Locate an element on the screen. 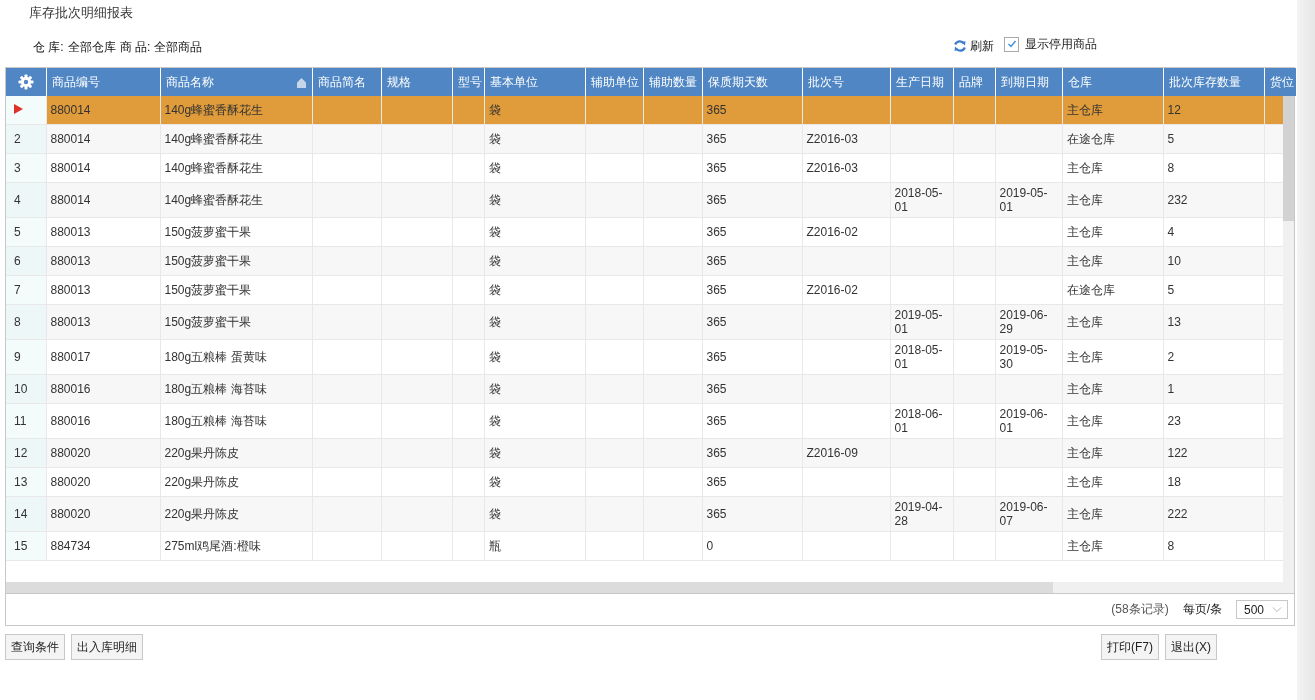 This screenshot has height=700, width=1315. table-row: 8 880013 150g菠萝蜜干果 袋 365 2019-05-01 2019-06-29 主仓库 13 is located at coordinates (644, 322).